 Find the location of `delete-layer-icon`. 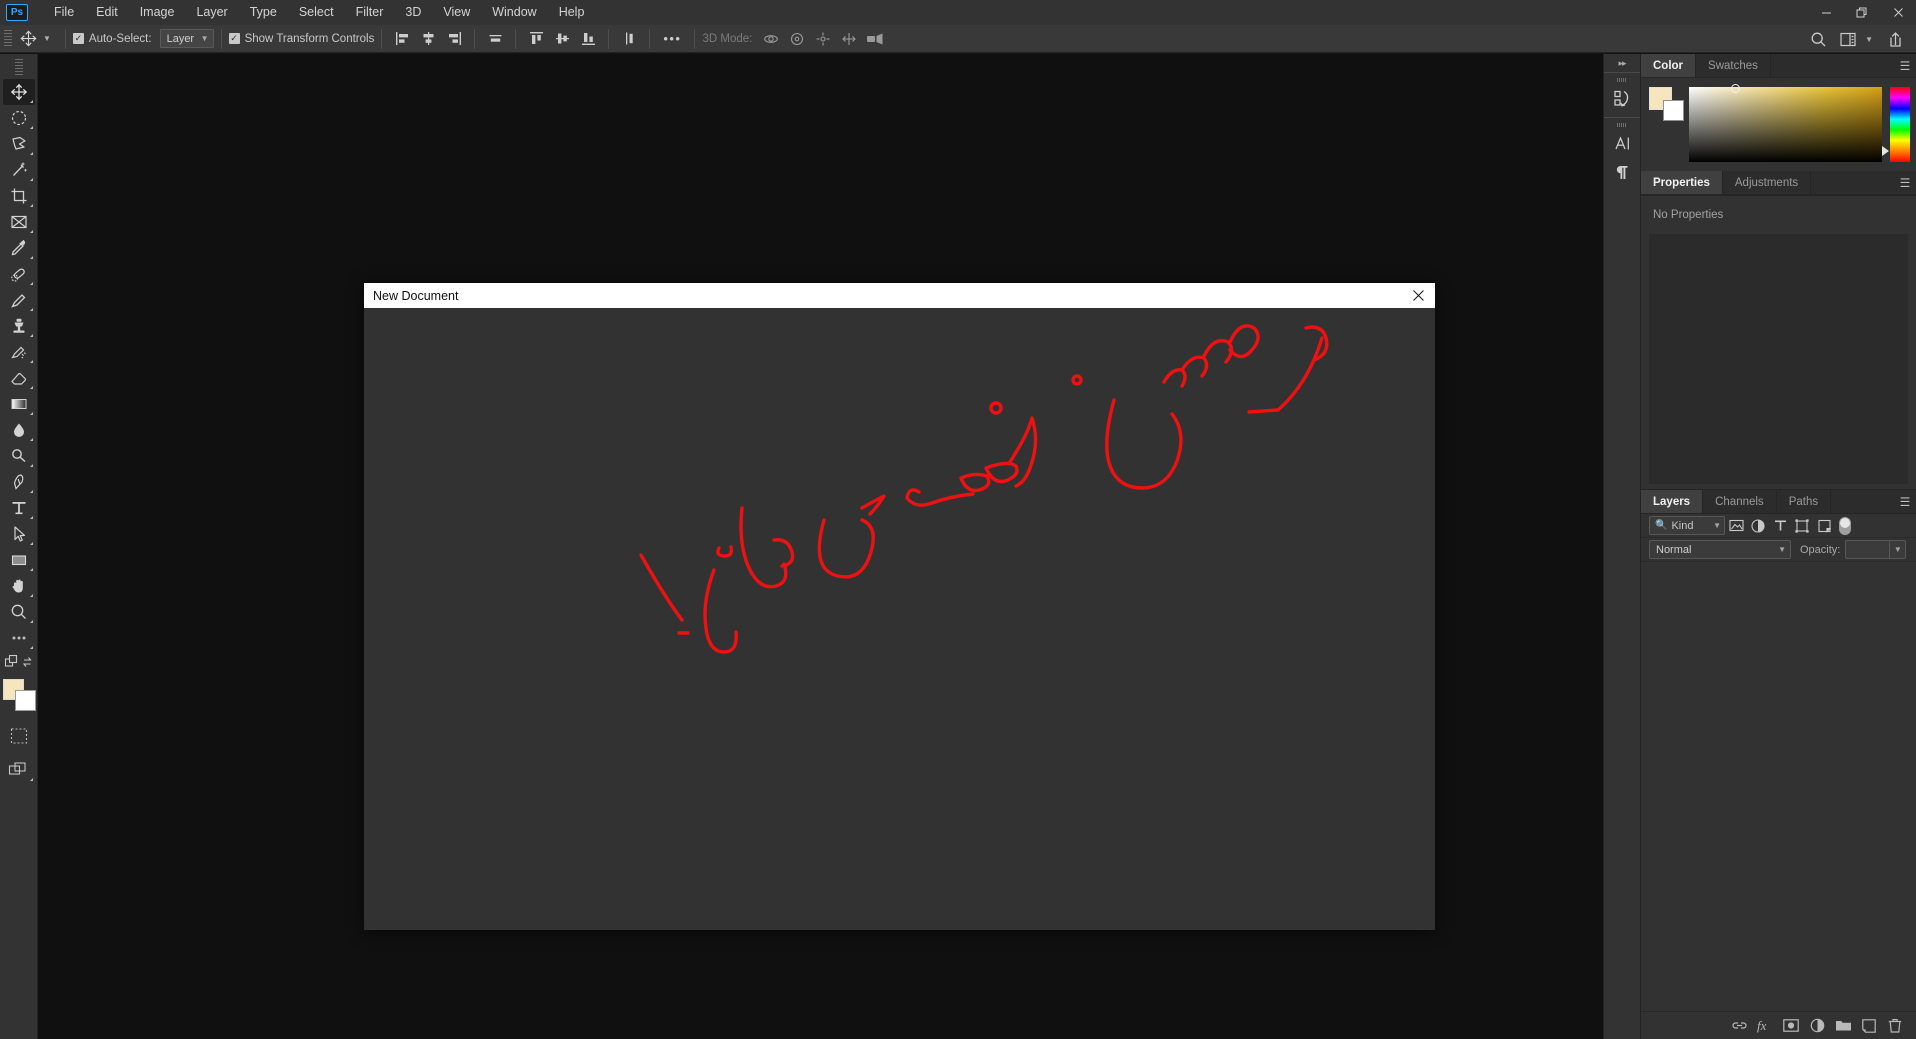

delete-layer-icon is located at coordinates (1895, 1026).